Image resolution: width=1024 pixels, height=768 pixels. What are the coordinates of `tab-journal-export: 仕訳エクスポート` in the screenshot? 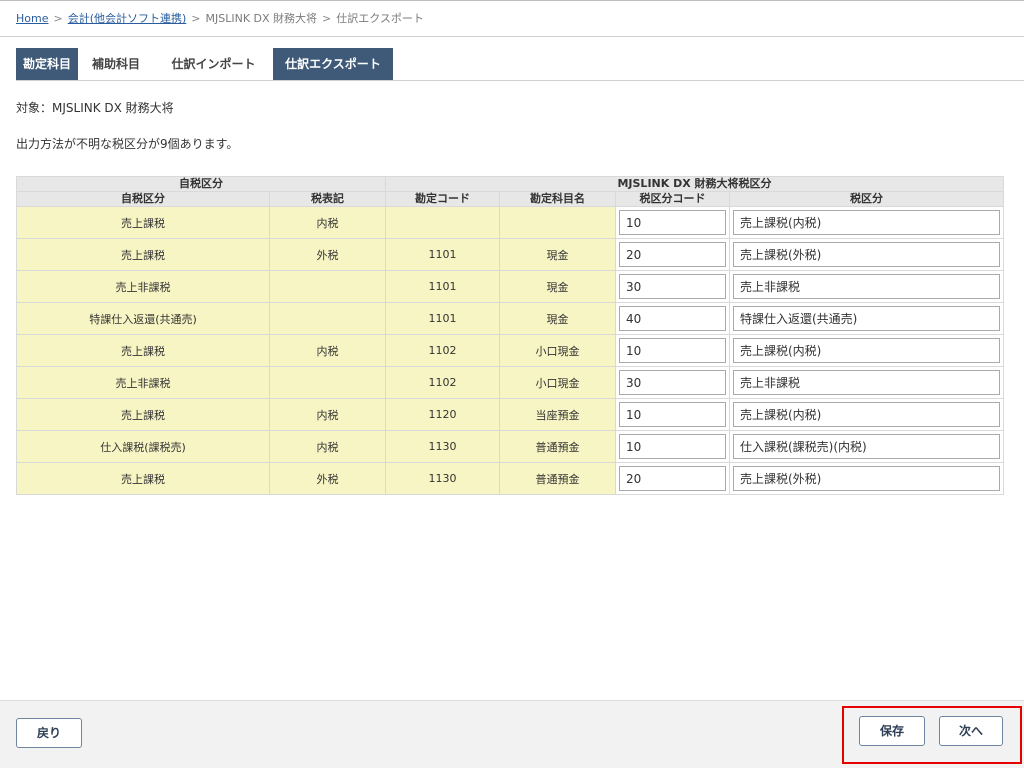 It's located at (333, 64).